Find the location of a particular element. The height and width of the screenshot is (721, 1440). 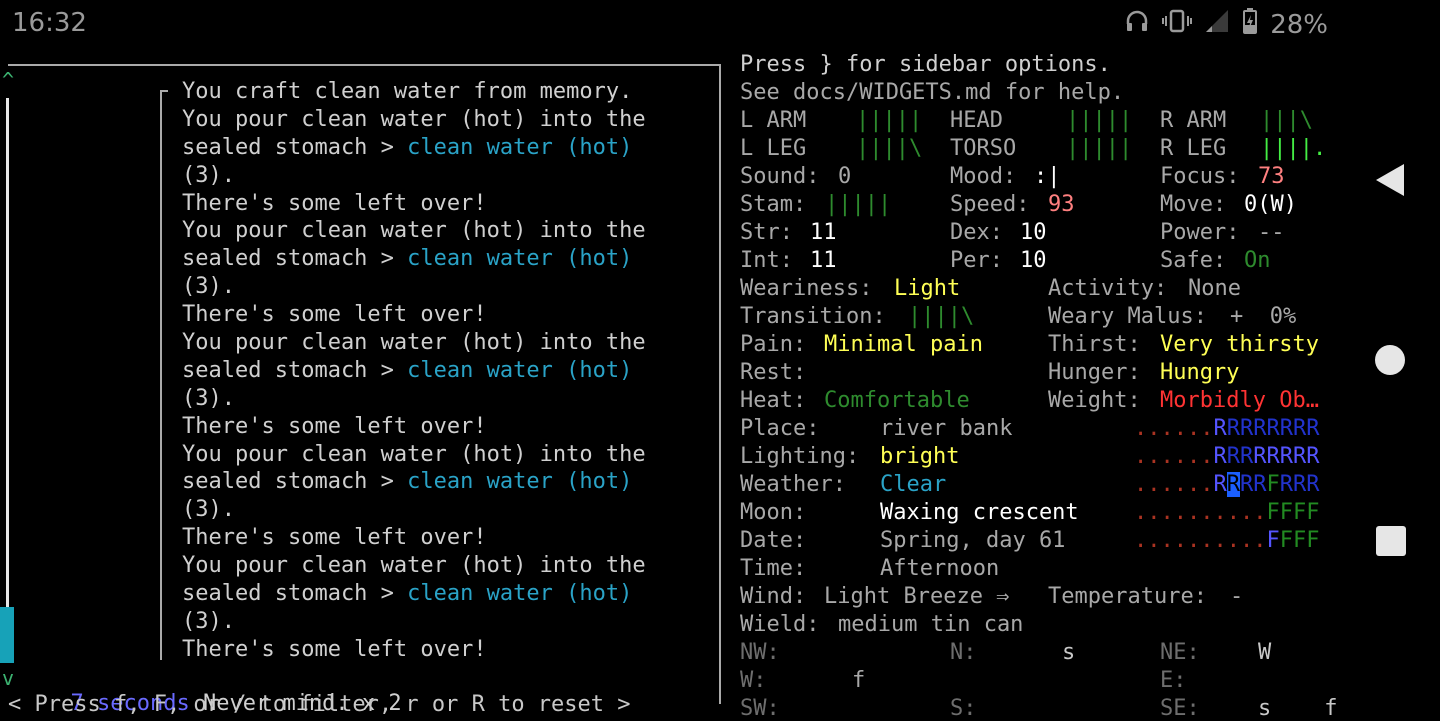

body-part-label: R LEG is located at coordinates (1193, 148).